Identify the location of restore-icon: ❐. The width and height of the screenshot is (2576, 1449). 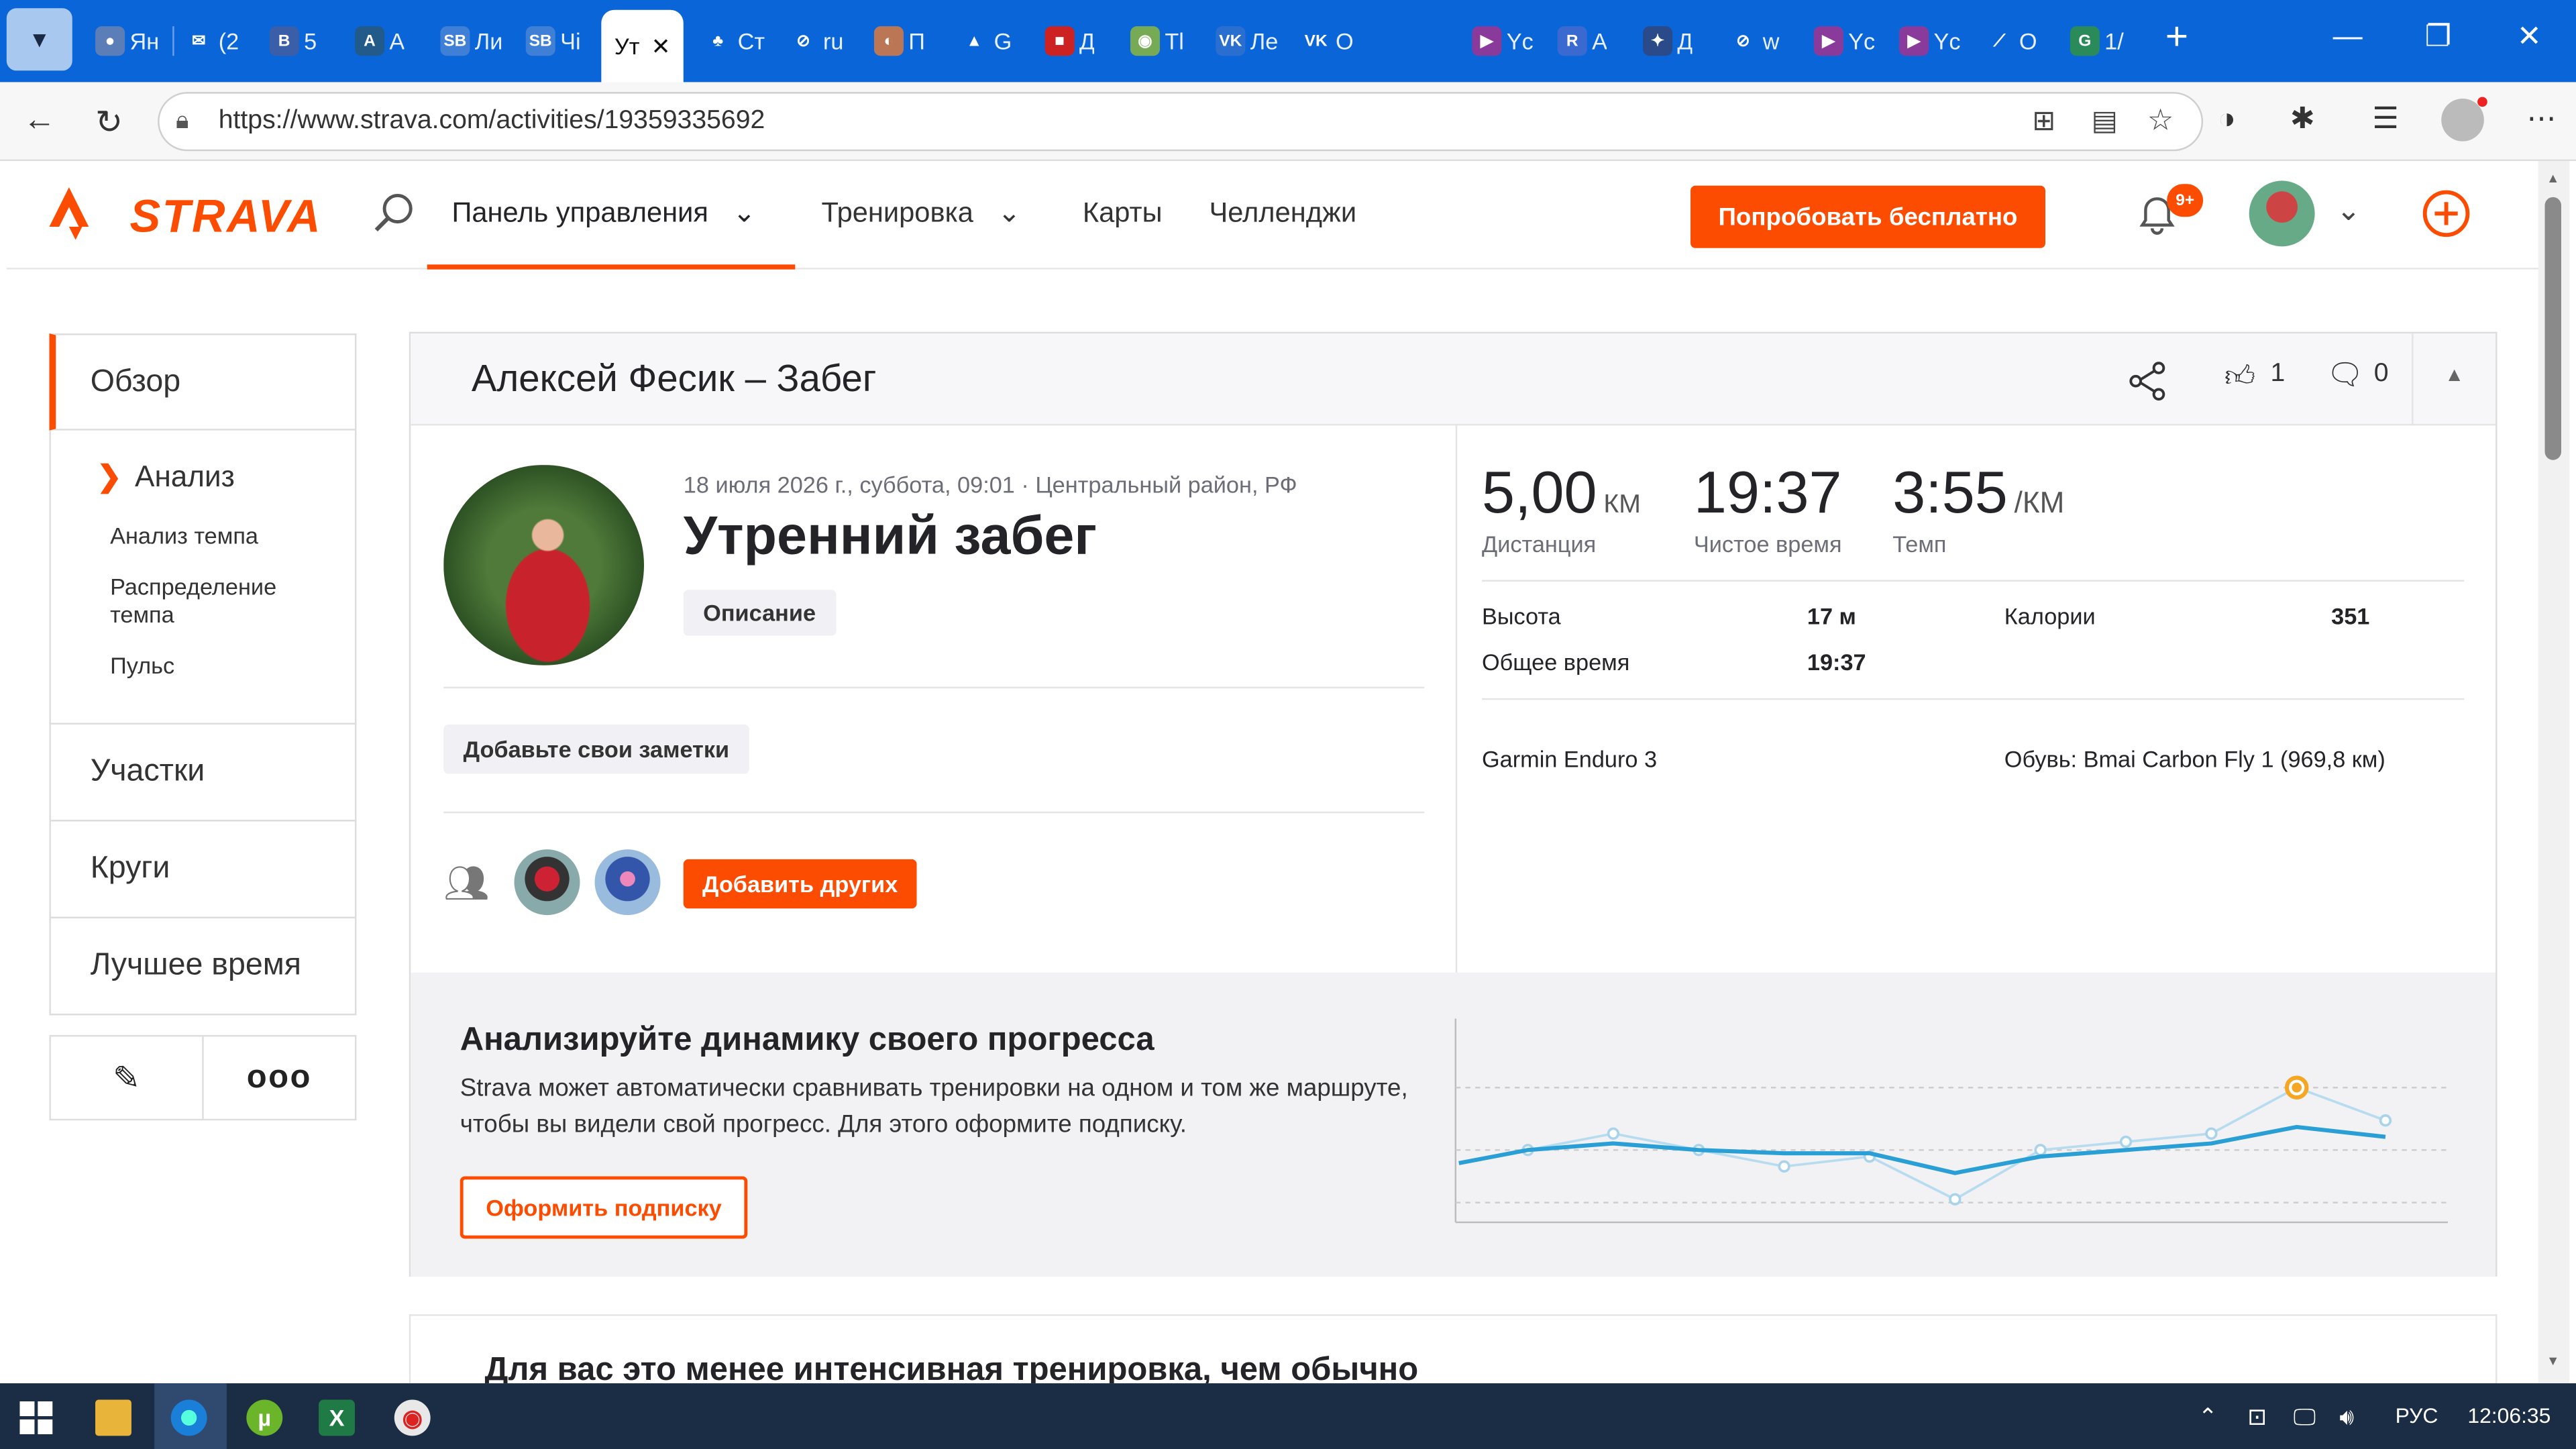
(2438, 36).